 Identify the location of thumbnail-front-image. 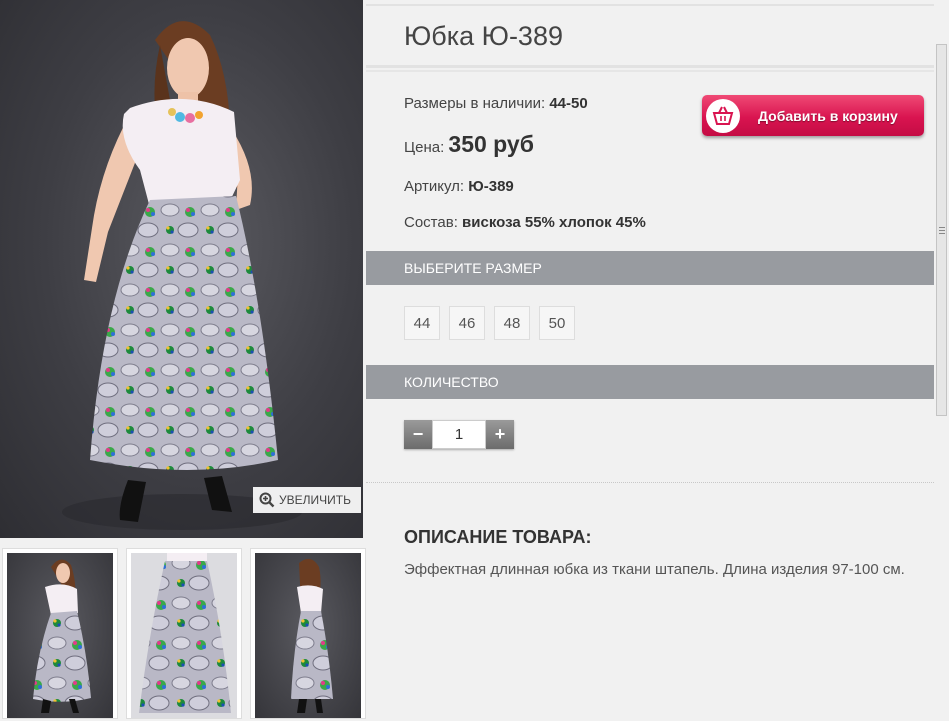
(62, 636).